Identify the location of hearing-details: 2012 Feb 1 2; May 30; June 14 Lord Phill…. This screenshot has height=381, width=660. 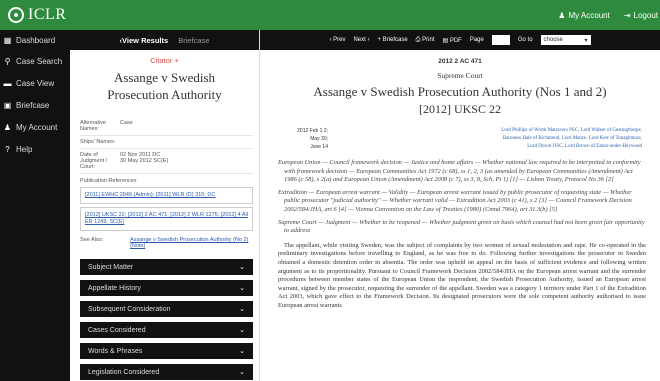
(460, 139).